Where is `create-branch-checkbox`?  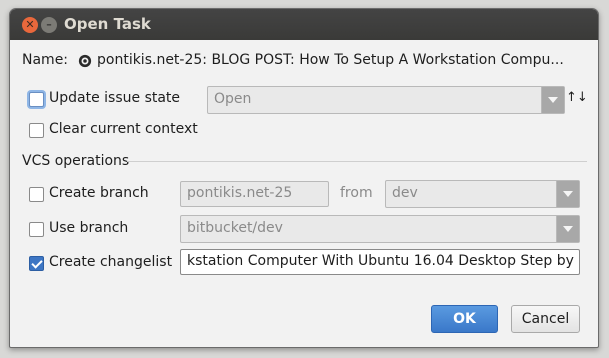
create-branch-checkbox is located at coordinates (36, 194).